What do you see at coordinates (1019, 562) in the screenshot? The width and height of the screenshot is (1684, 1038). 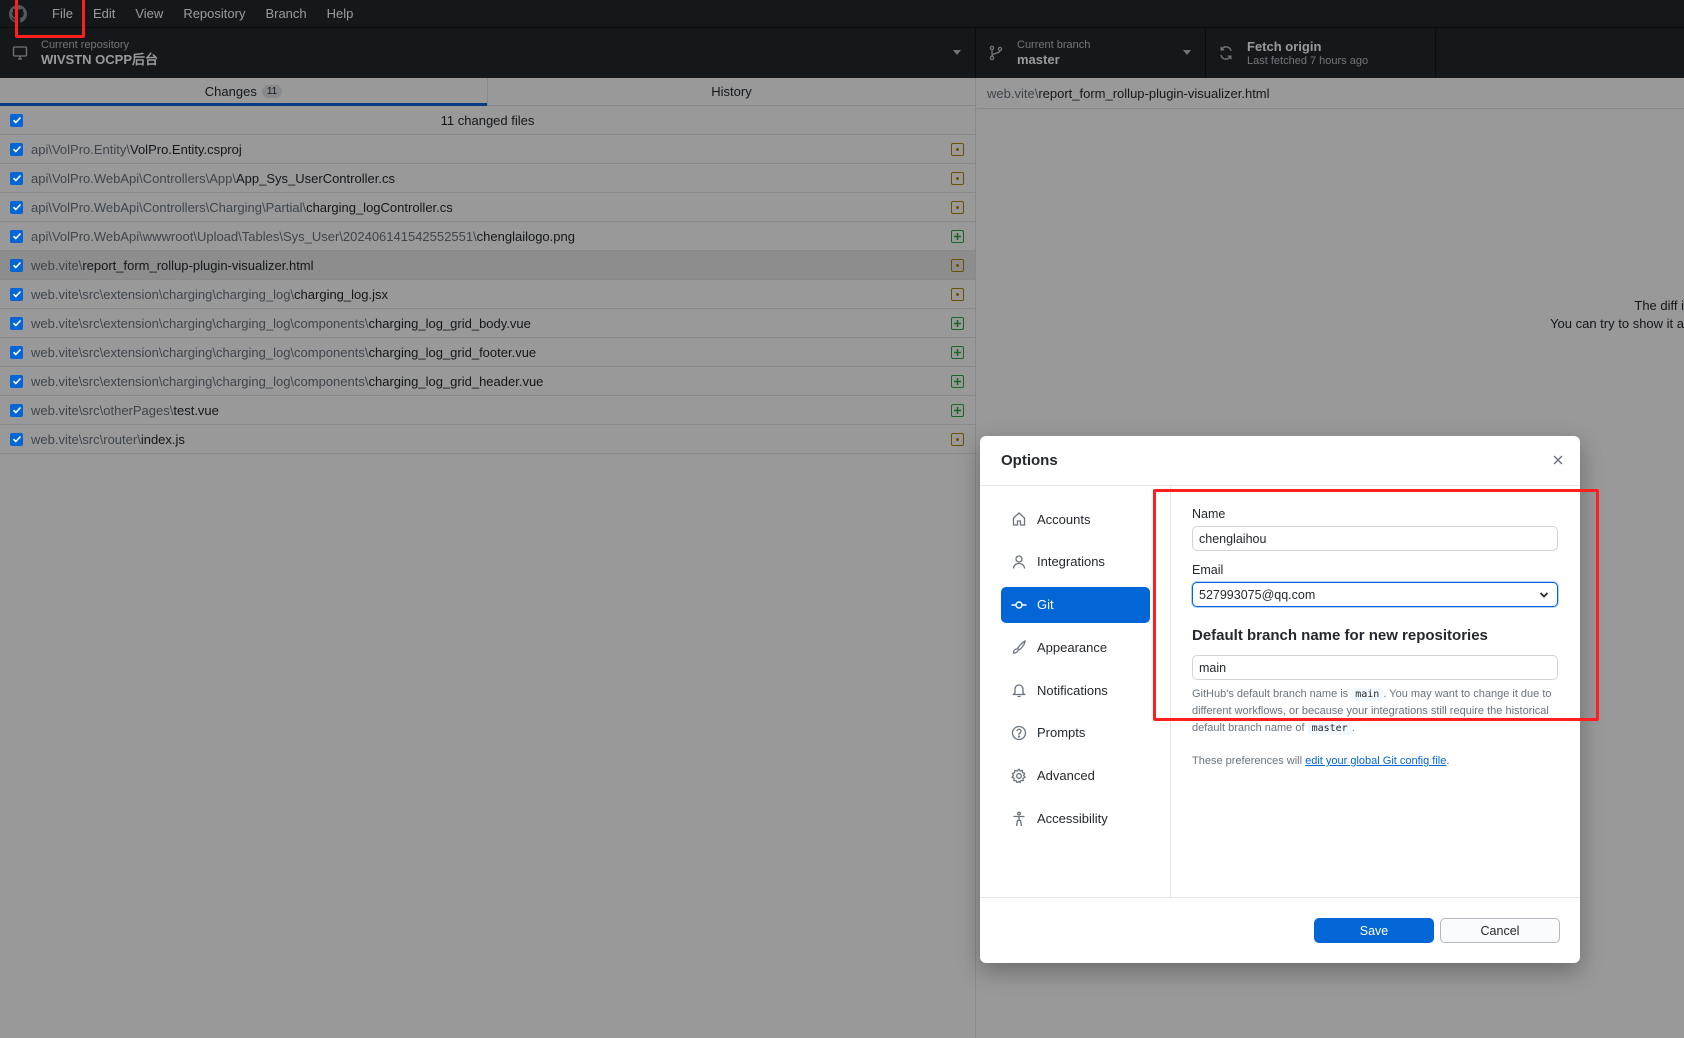 I see `person-icon` at bounding box center [1019, 562].